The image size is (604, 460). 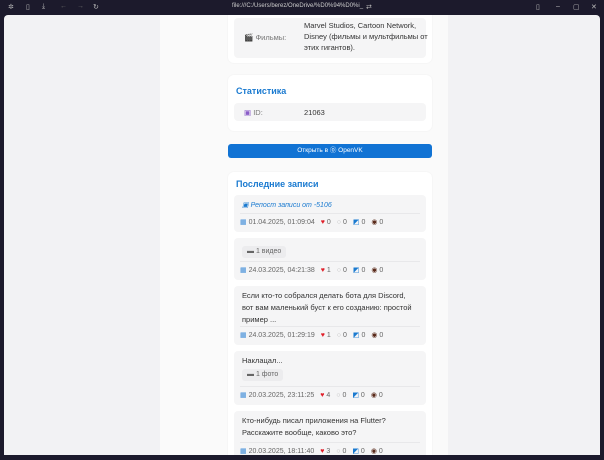 I want to click on post-date: ▦ 20.03.2025, 18:11:40, so click(x=277, y=450).